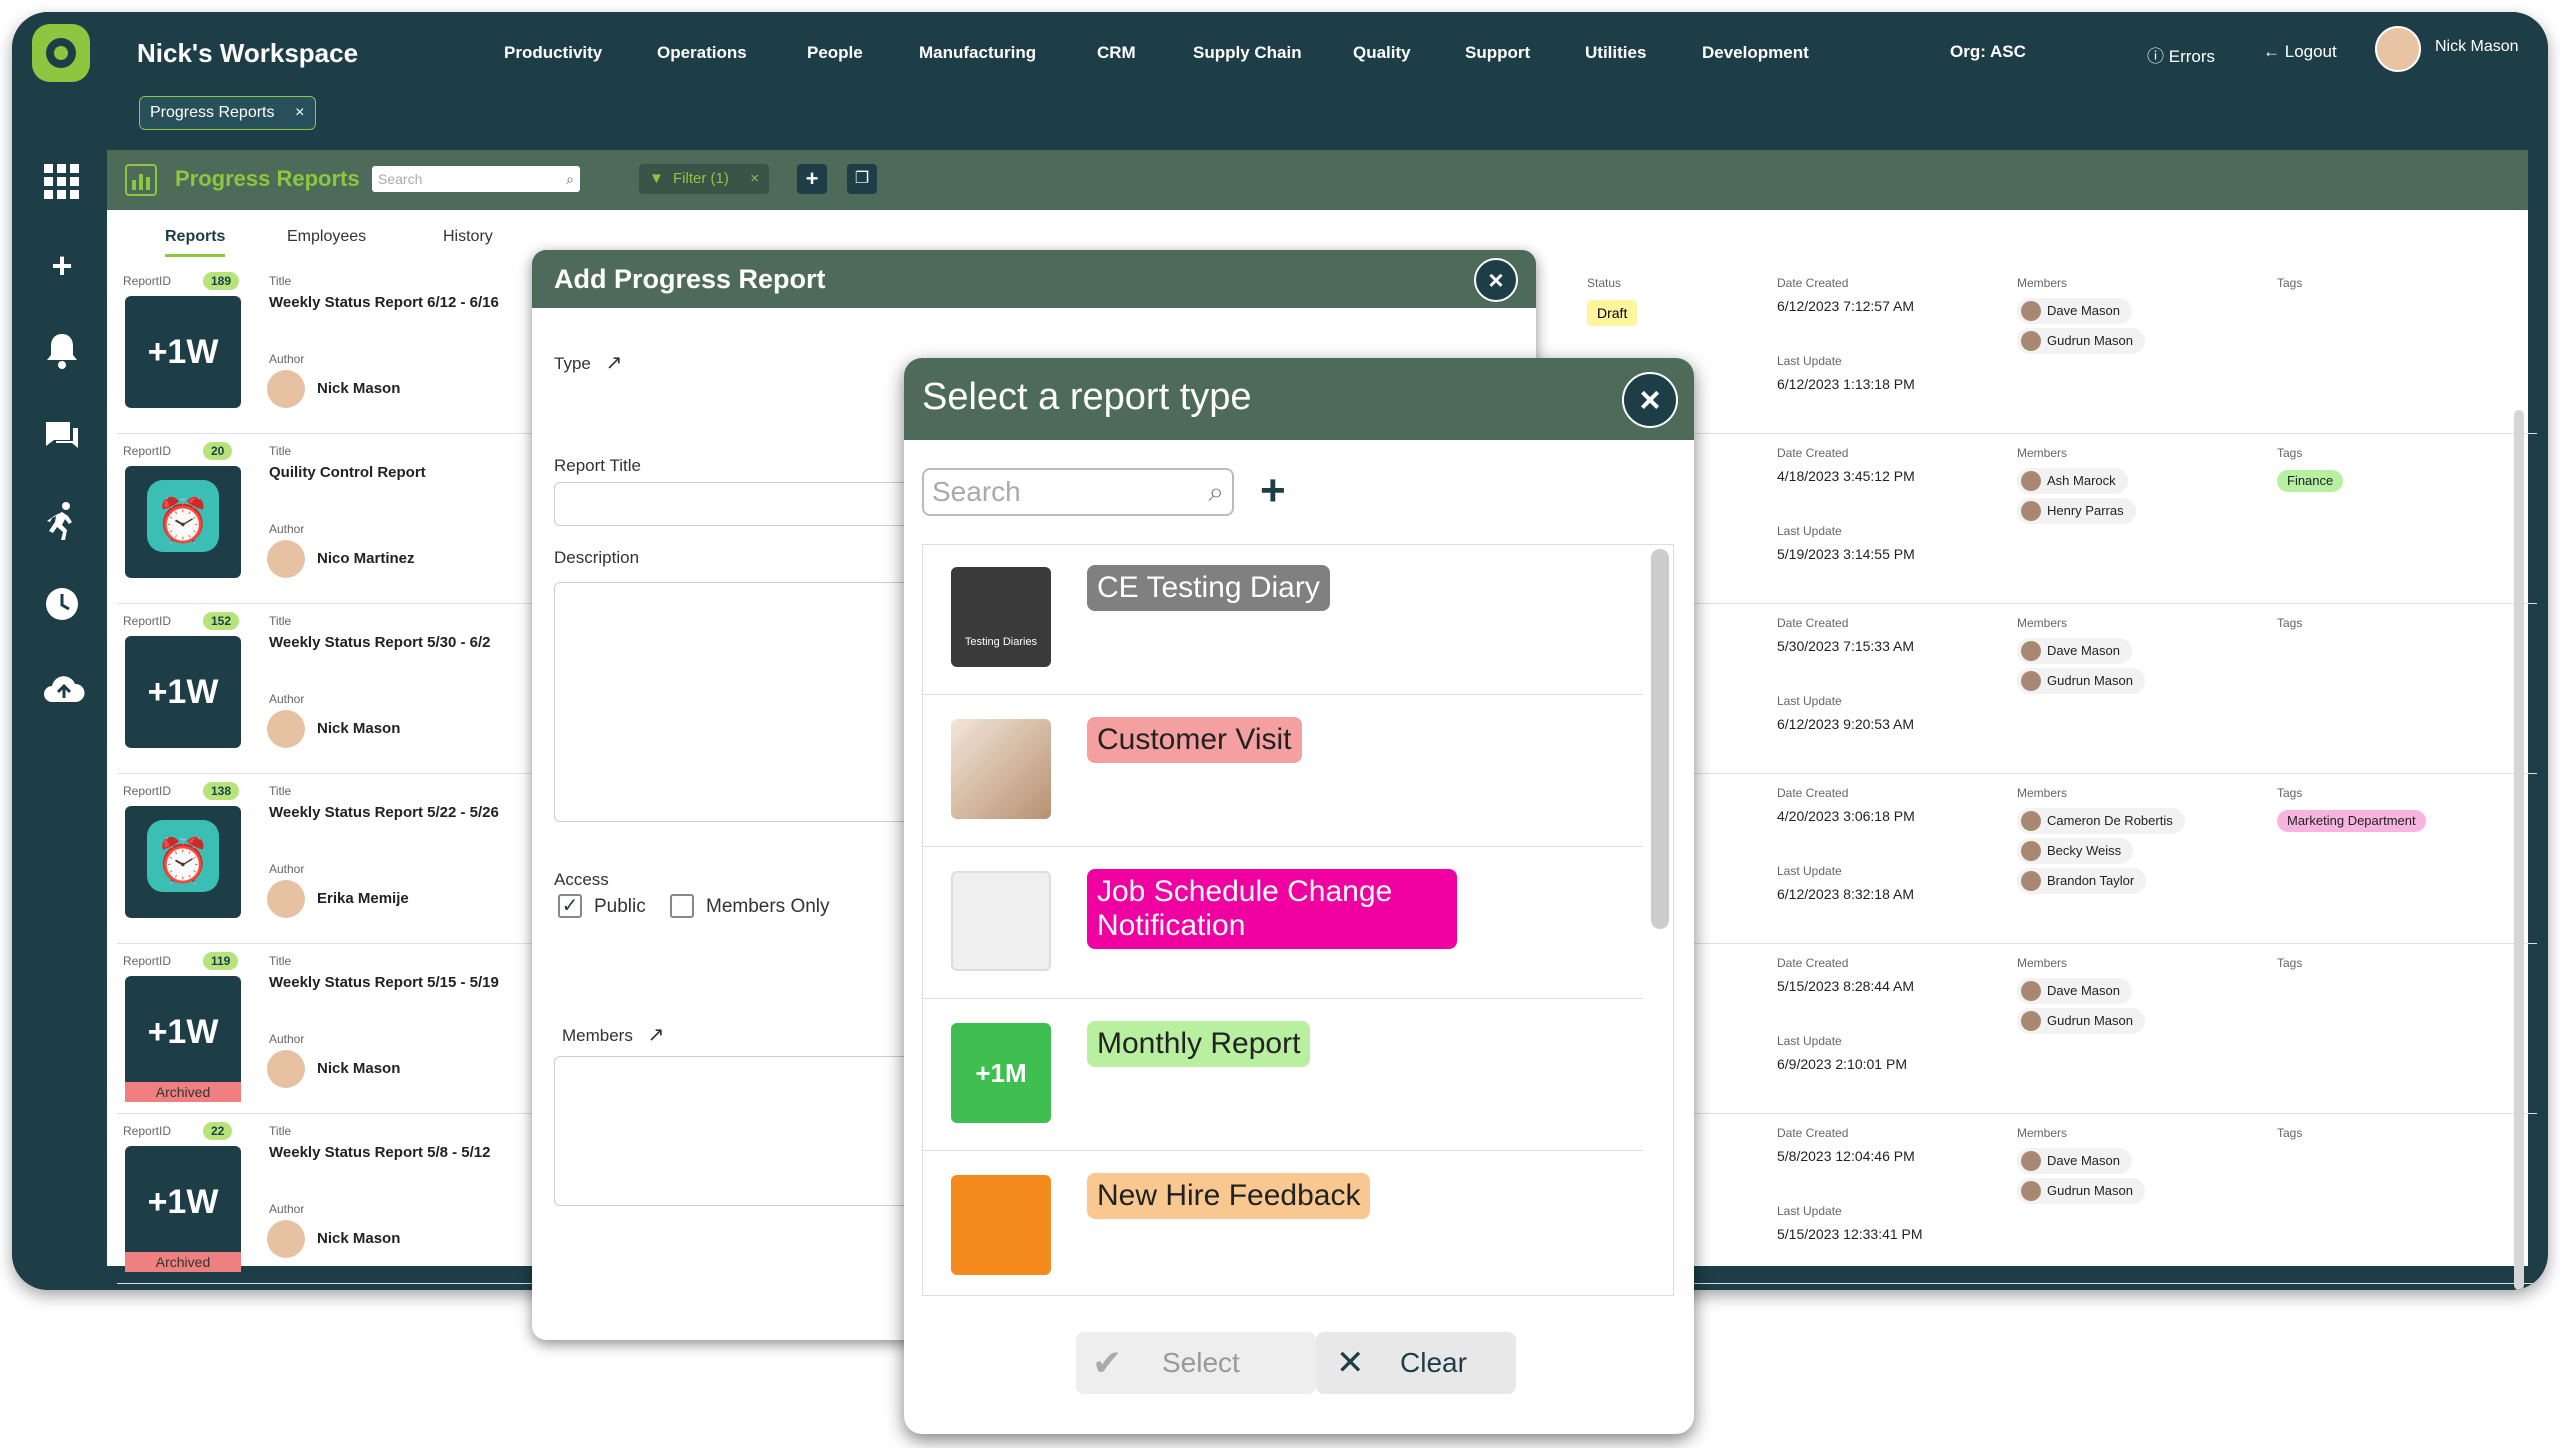  I want to click on org-indicator: Org: ASC, so click(1988, 52).